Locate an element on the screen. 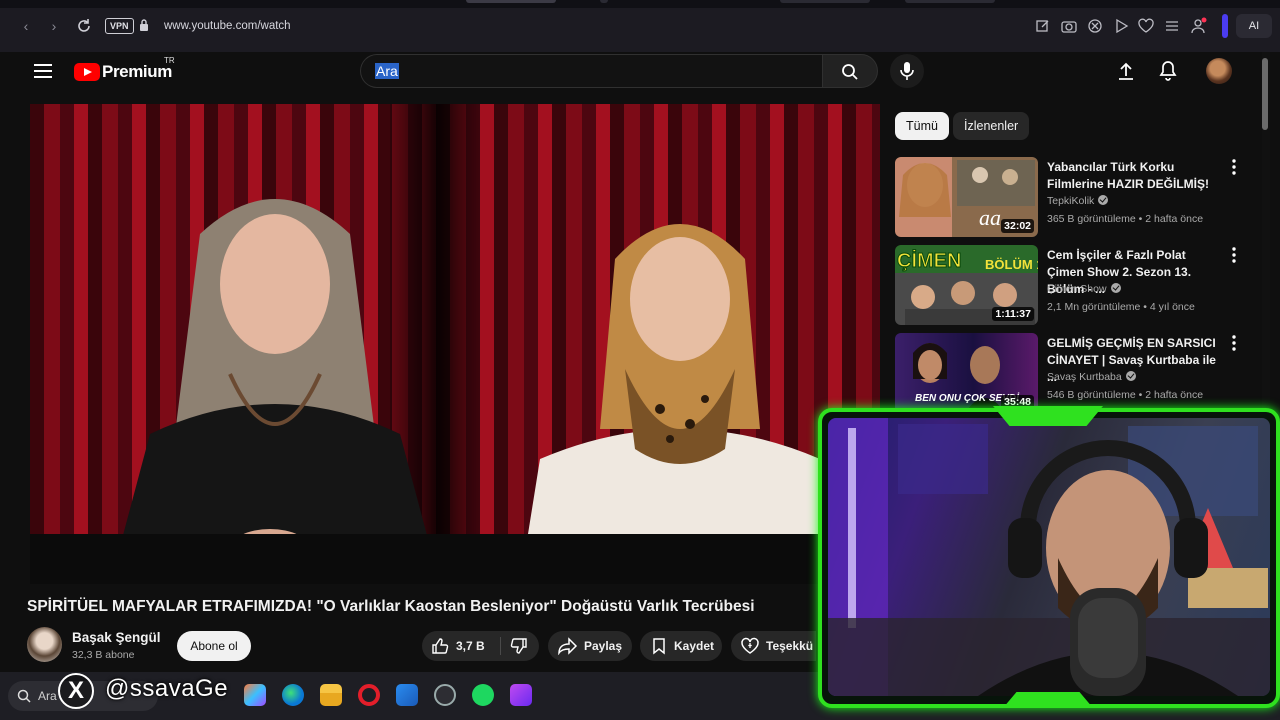  video-thumbnail: aa 32:02 is located at coordinates (966, 197).